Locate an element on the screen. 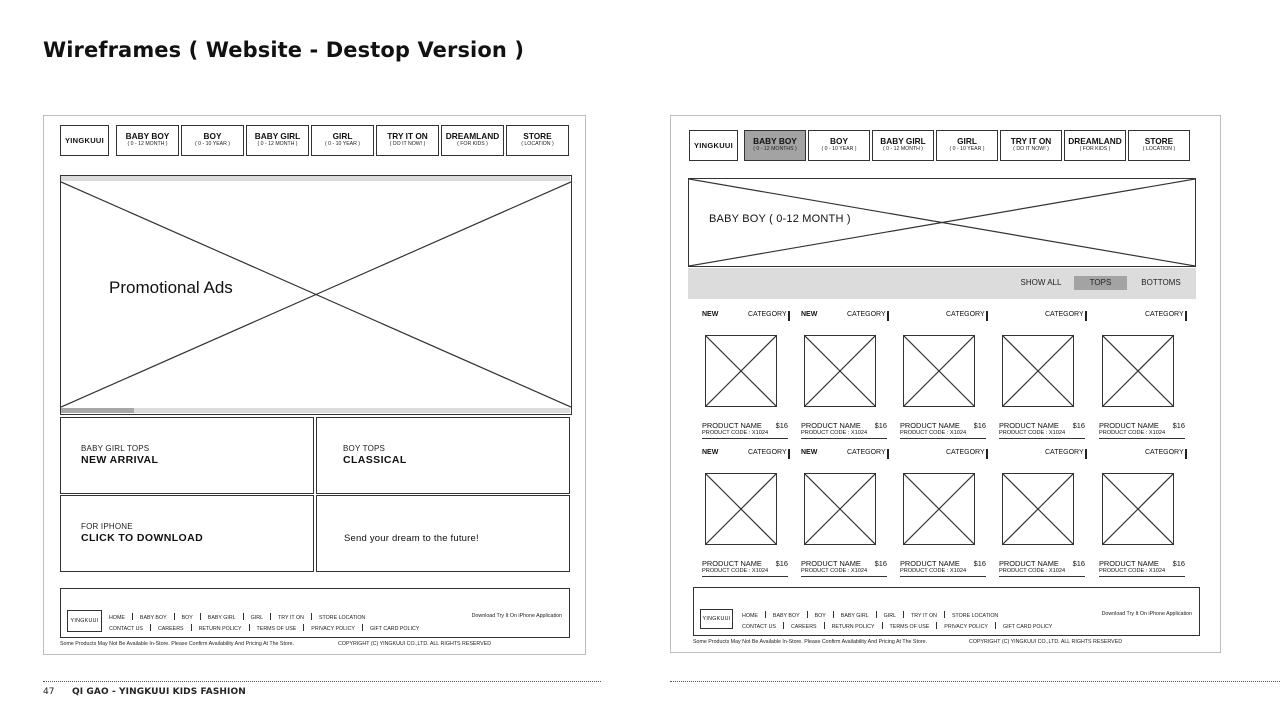 The height and width of the screenshot is (720, 1280). nav-label: BOY is located at coordinates (839, 141).